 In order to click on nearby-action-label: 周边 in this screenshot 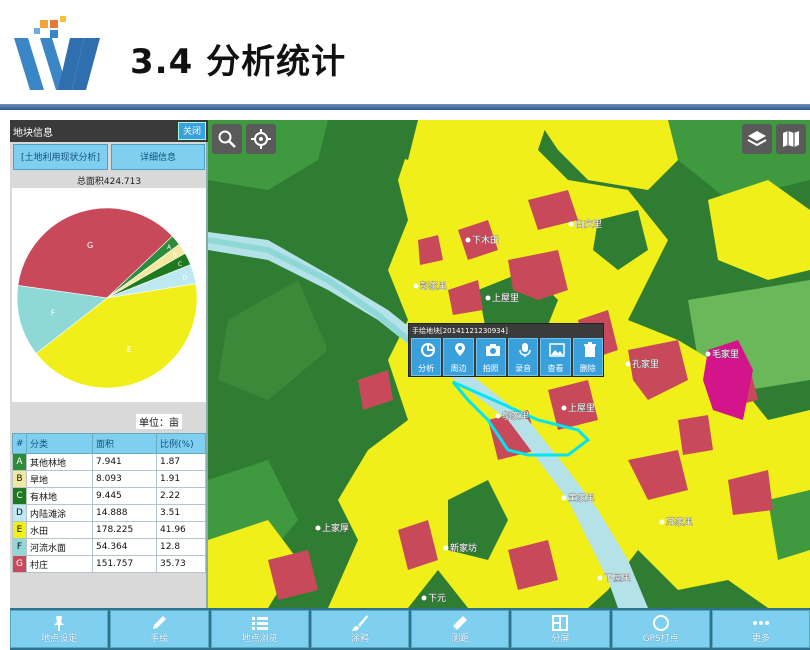, I will do `click(458, 368)`.